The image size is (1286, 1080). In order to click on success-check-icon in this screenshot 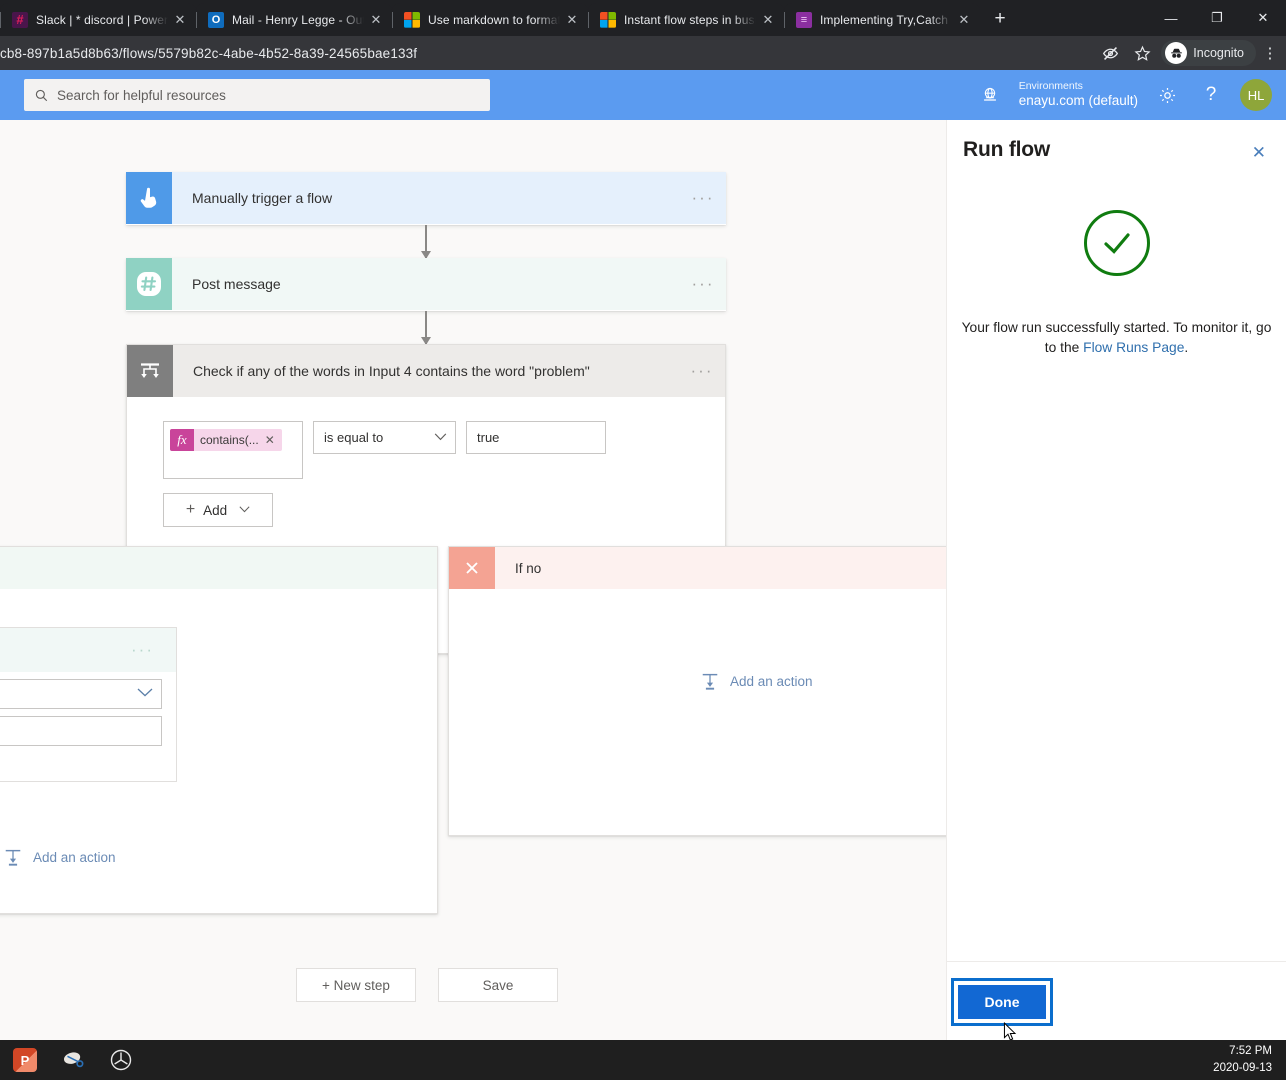, I will do `click(1116, 243)`.